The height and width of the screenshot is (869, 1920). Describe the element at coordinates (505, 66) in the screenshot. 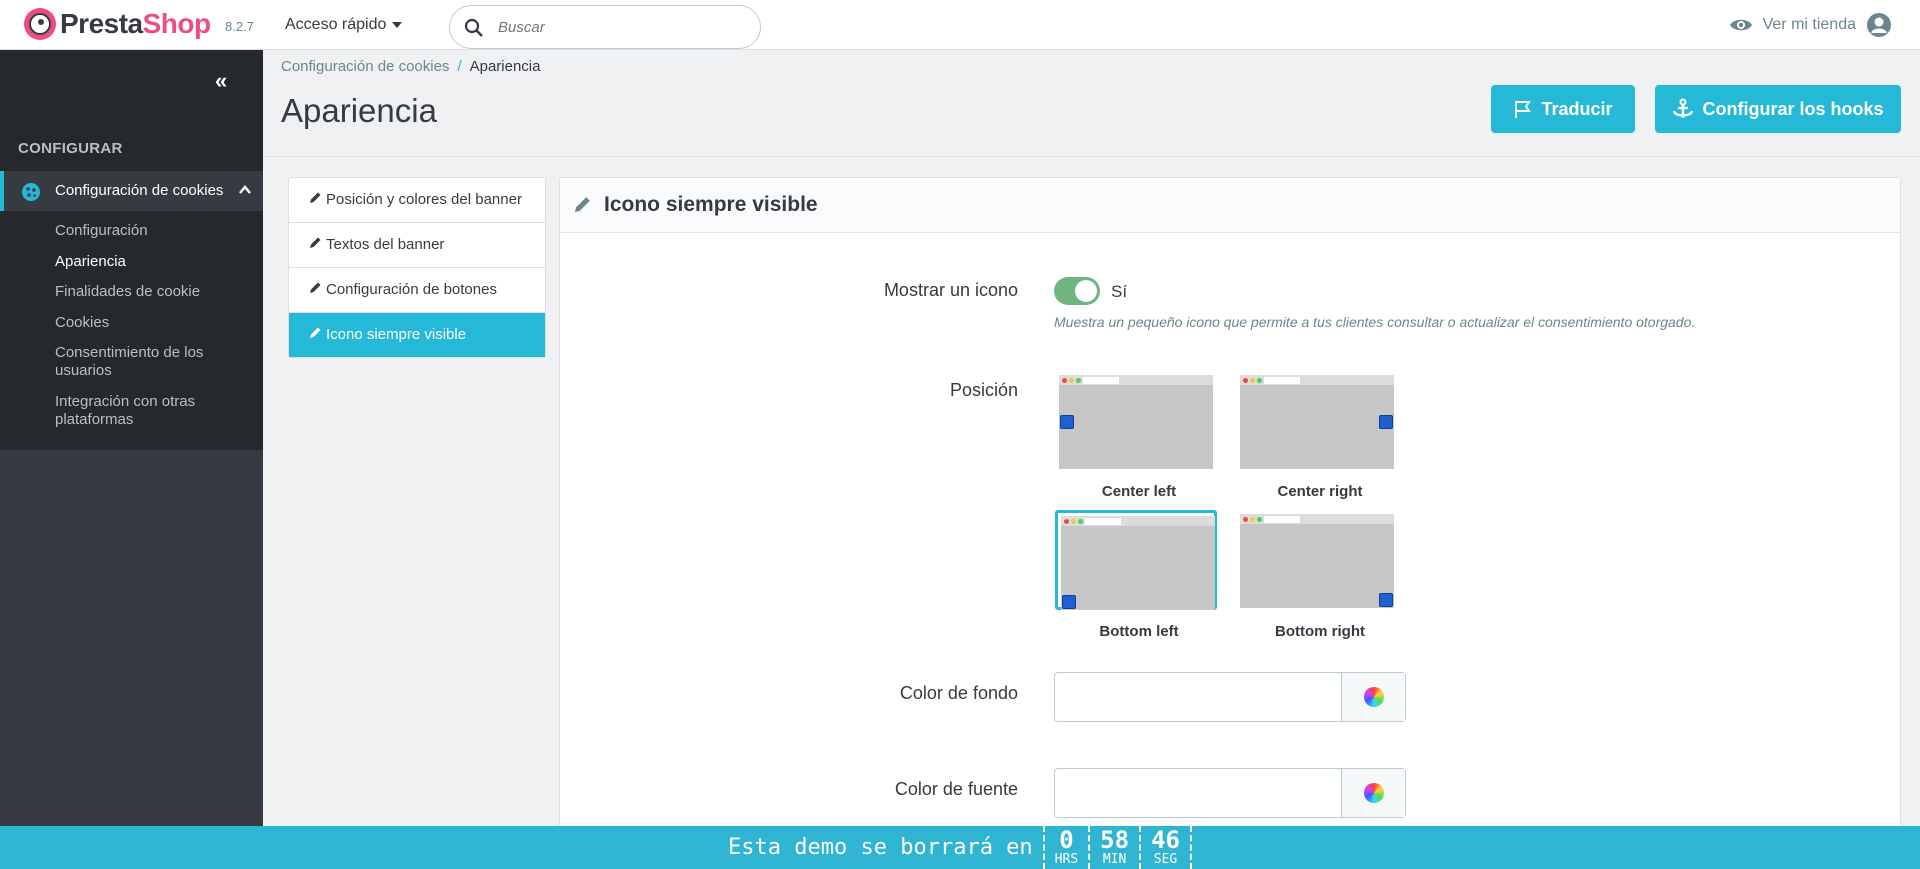

I see `breadcrumb-current: Apariencia` at that location.